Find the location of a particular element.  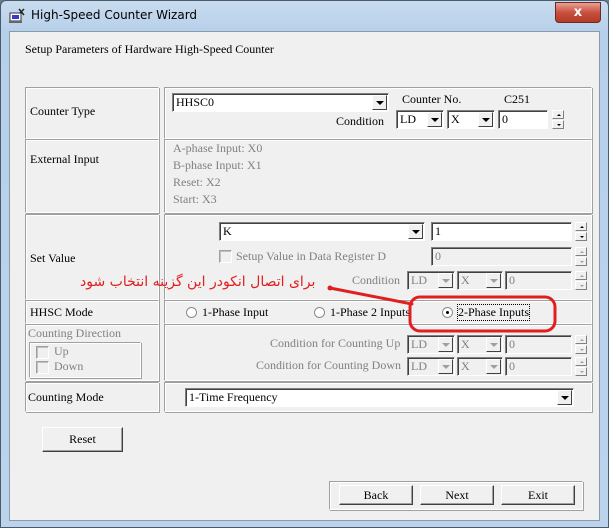

reset-button: Reset is located at coordinates (82, 439).